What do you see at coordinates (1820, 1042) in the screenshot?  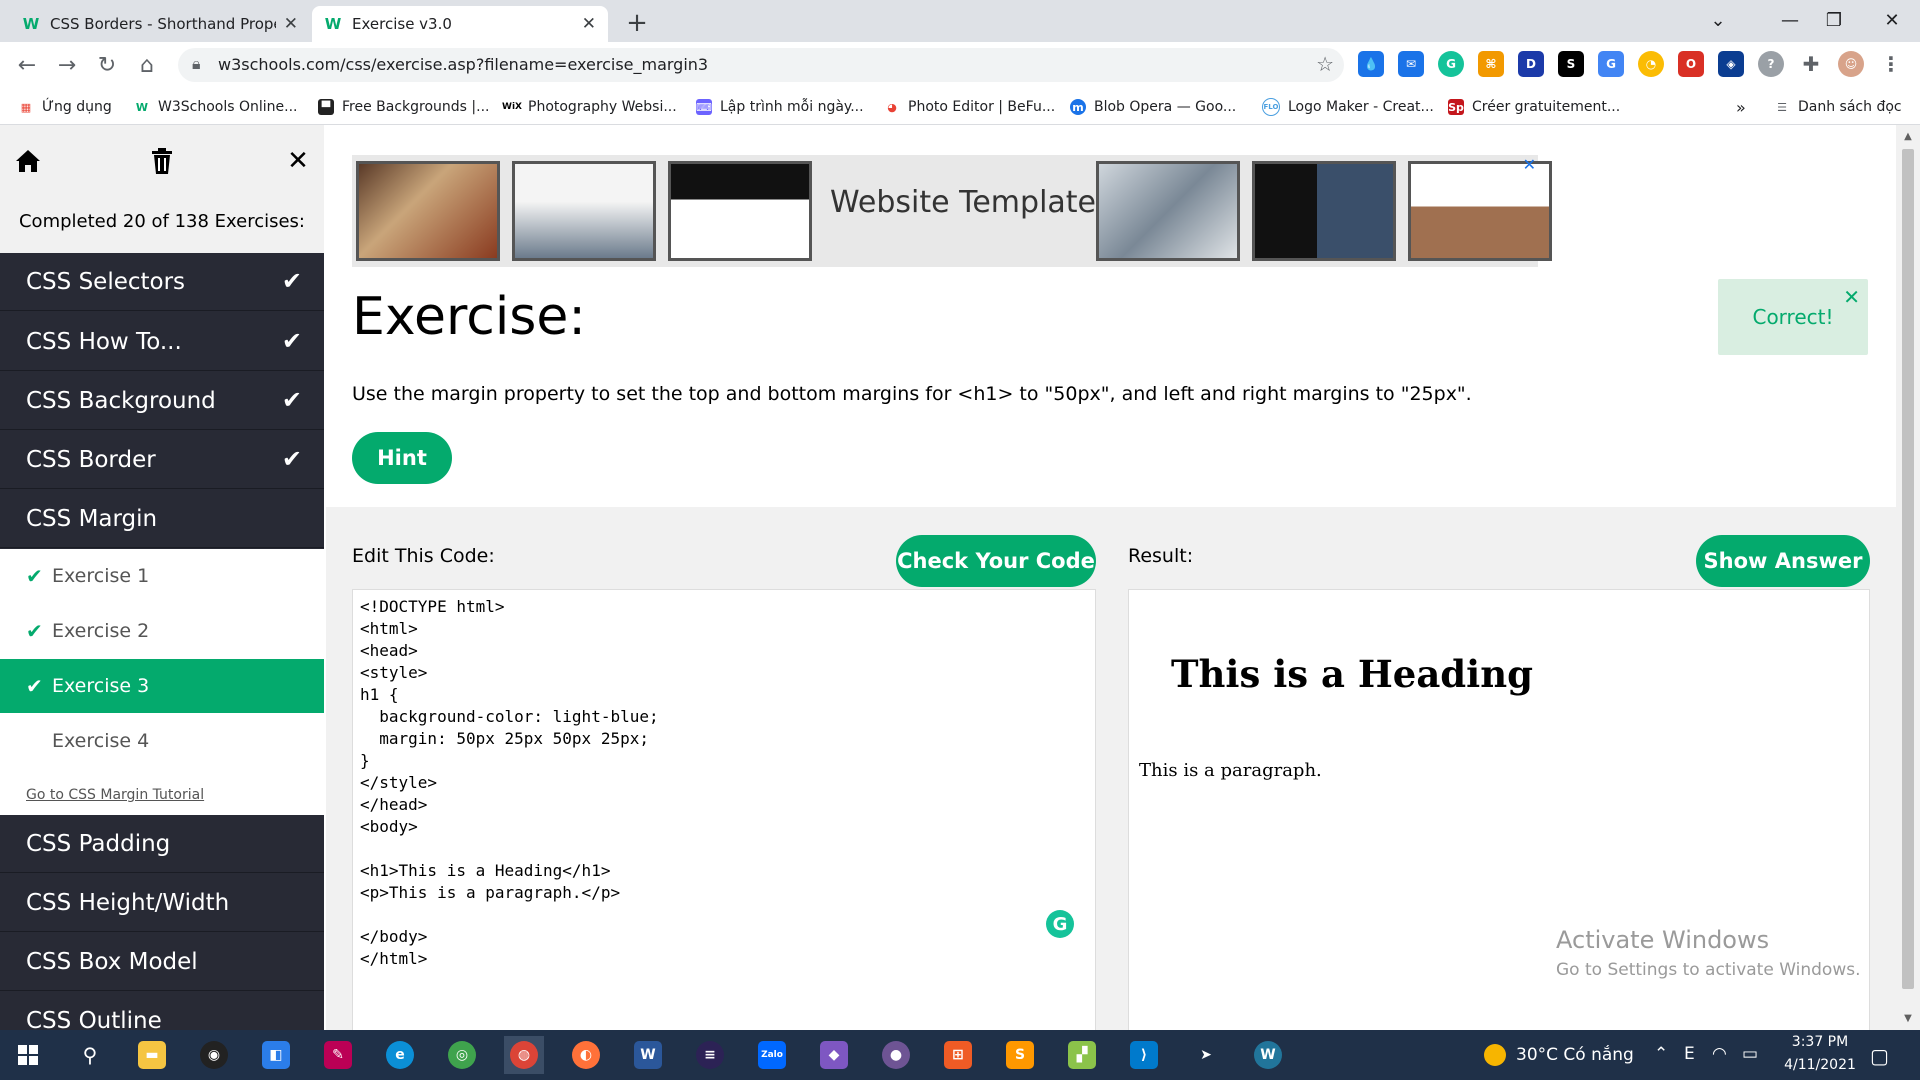 I see `clock-time: 3:37 PM` at bounding box center [1820, 1042].